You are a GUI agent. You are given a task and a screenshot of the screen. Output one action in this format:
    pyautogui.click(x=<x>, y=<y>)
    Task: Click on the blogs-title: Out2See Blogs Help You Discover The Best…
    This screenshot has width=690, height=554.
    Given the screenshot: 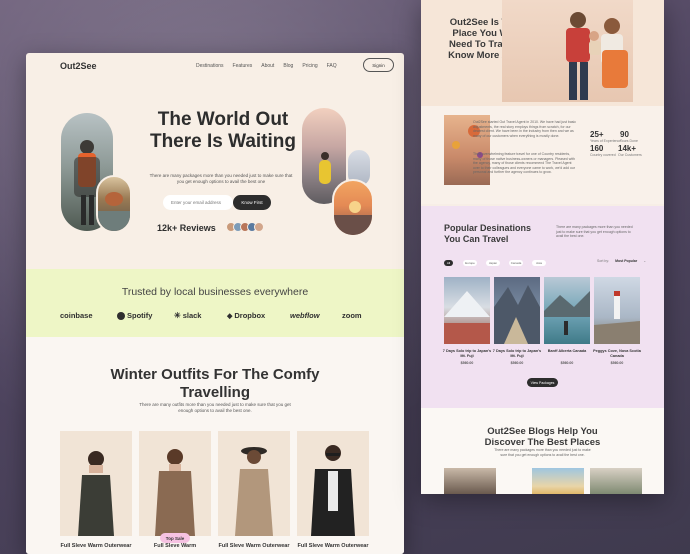 What is the action you would take?
    pyautogui.click(x=542, y=437)
    